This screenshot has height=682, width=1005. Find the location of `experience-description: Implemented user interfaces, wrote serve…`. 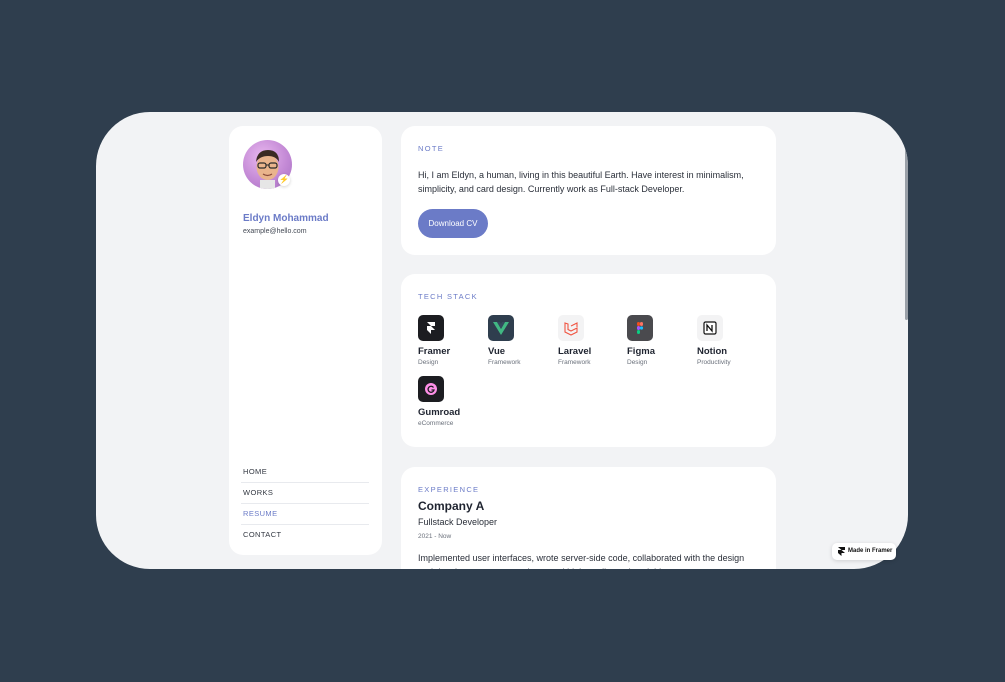

experience-description: Implemented user interfaces, wrote serve… is located at coordinates (581, 561).